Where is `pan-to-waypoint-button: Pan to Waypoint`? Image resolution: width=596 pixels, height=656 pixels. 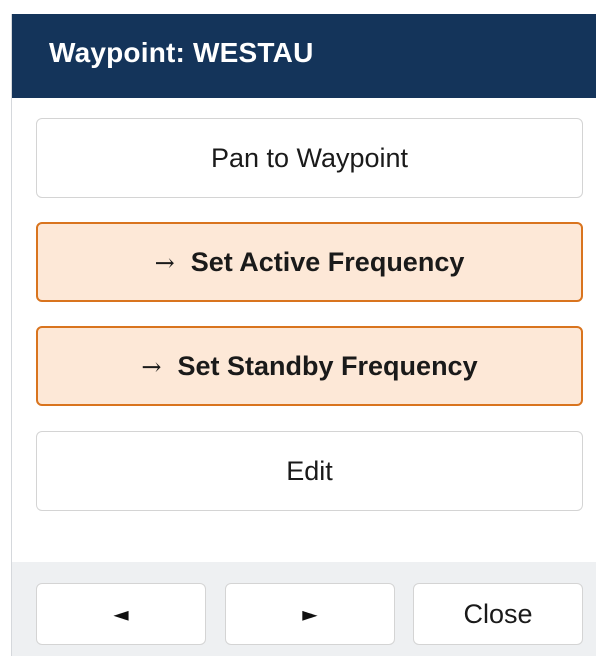
pan-to-waypoint-button: Pan to Waypoint is located at coordinates (309, 158).